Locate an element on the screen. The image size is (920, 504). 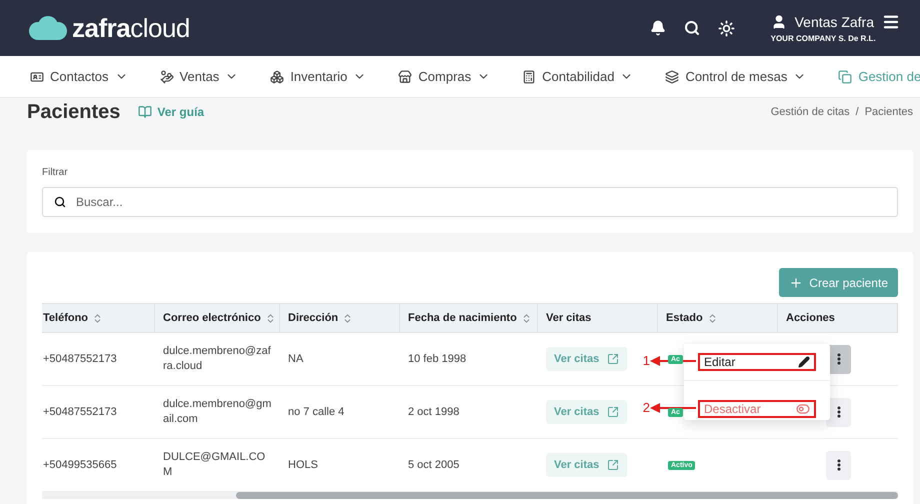
nav-label: Contactos is located at coordinates (79, 76).